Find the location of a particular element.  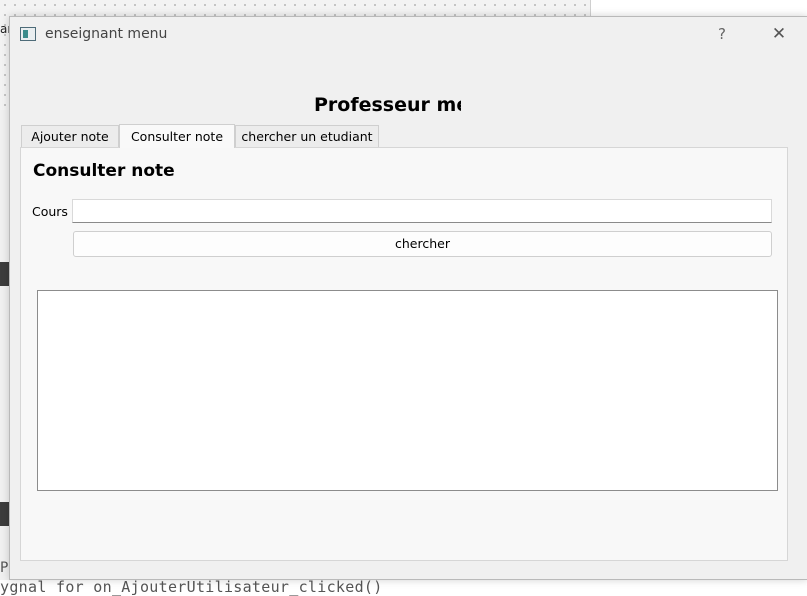

cours-input is located at coordinates (422, 211).